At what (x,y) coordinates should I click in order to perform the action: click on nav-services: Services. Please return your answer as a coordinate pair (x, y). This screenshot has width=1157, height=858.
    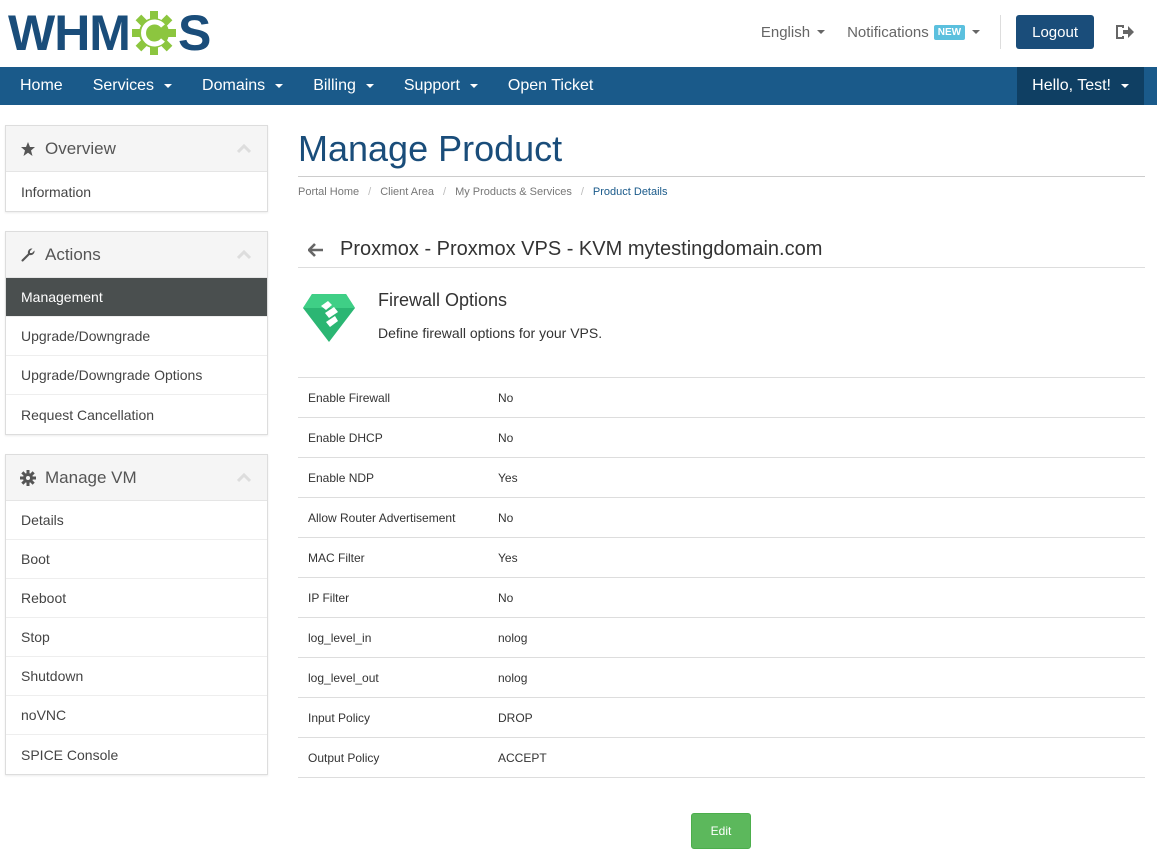
    Looking at the image, I should click on (132, 86).